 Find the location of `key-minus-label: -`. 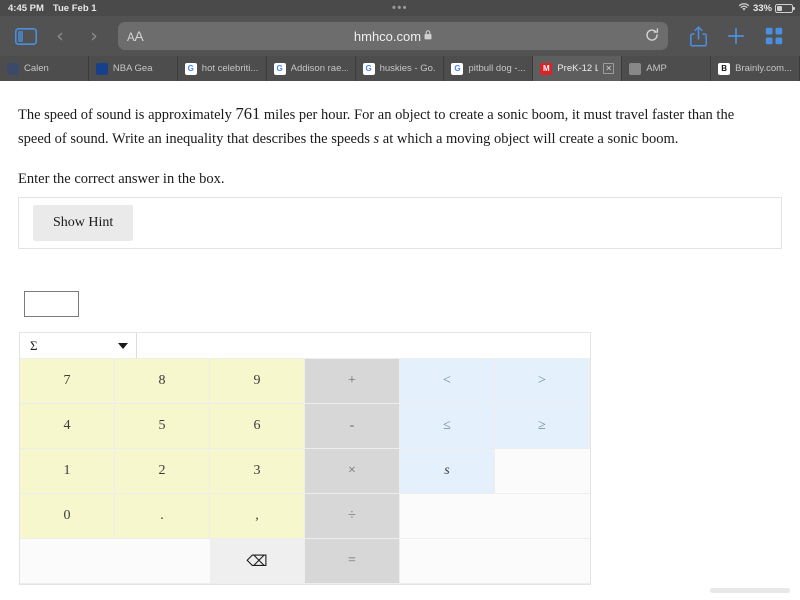

key-minus-label: - is located at coordinates (352, 425).